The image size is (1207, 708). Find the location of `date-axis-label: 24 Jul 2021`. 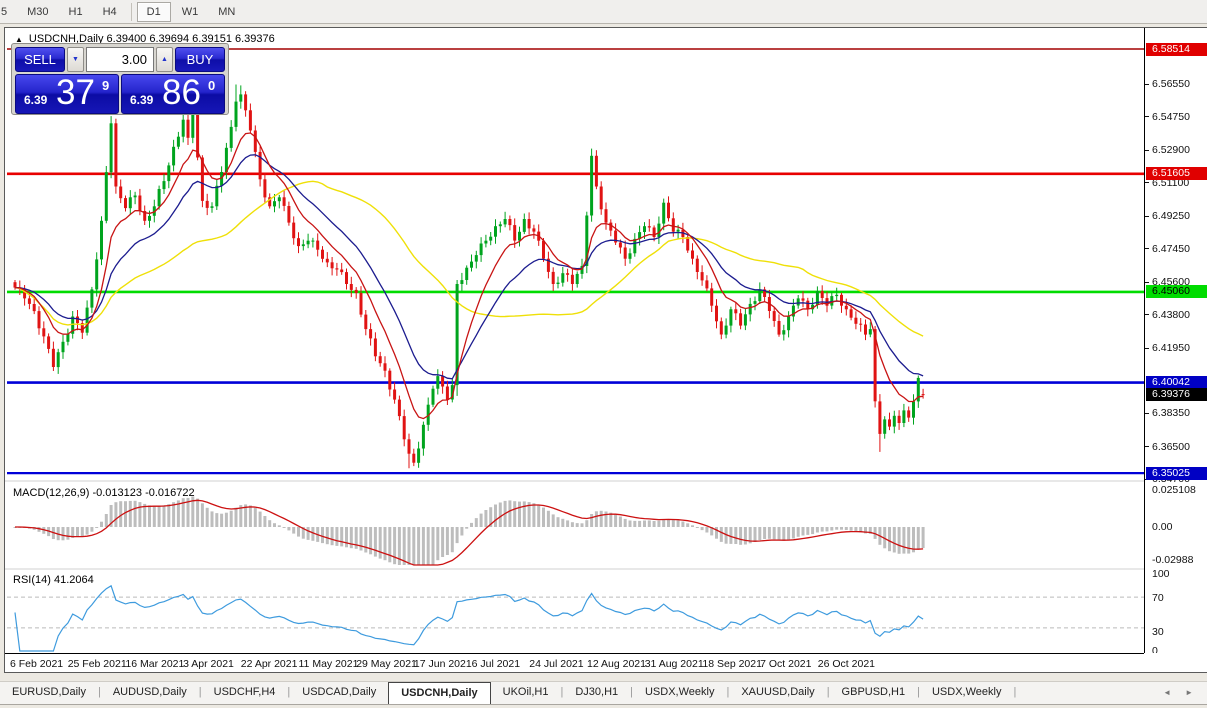

date-axis-label: 24 Jul 2021 is located at coordinates (556, 664).